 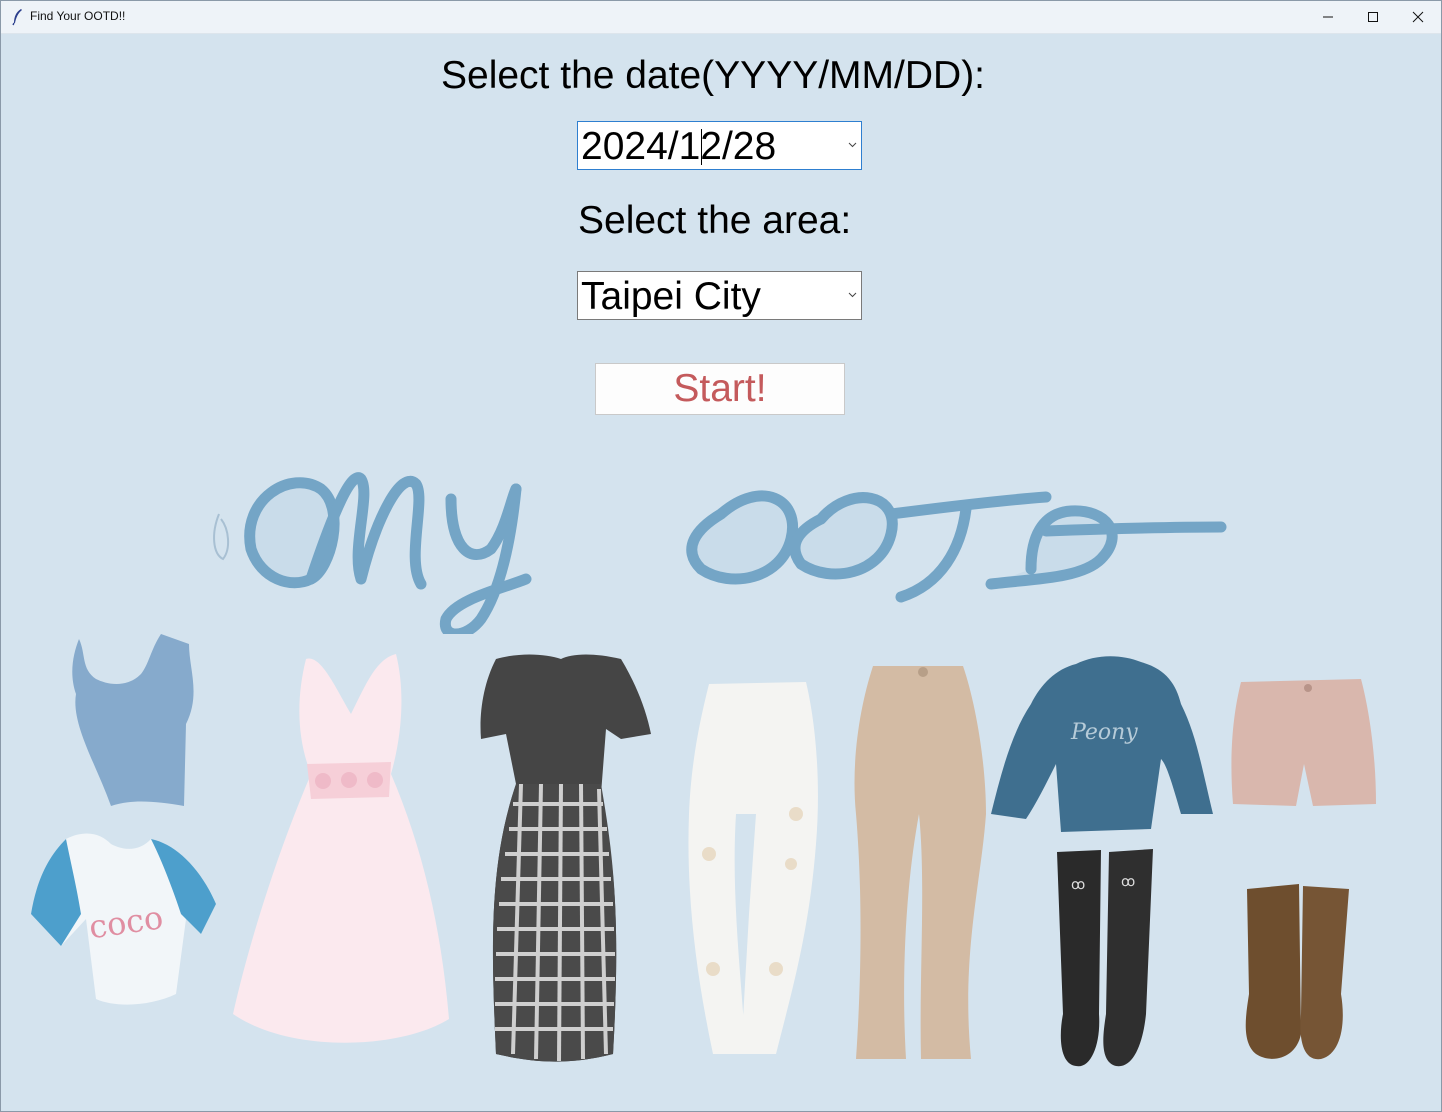 What do you see at coordinates (720, 553) in the screenshot?
I see `my-ootd-logo` at bounding box center [720, 553].